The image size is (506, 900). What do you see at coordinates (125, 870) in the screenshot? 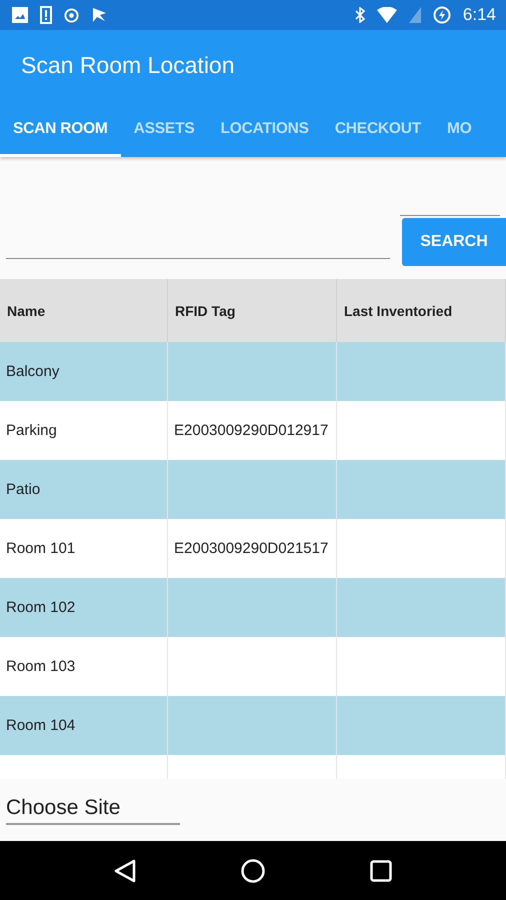
I see `back-icon` at bounding box center [125, 870].